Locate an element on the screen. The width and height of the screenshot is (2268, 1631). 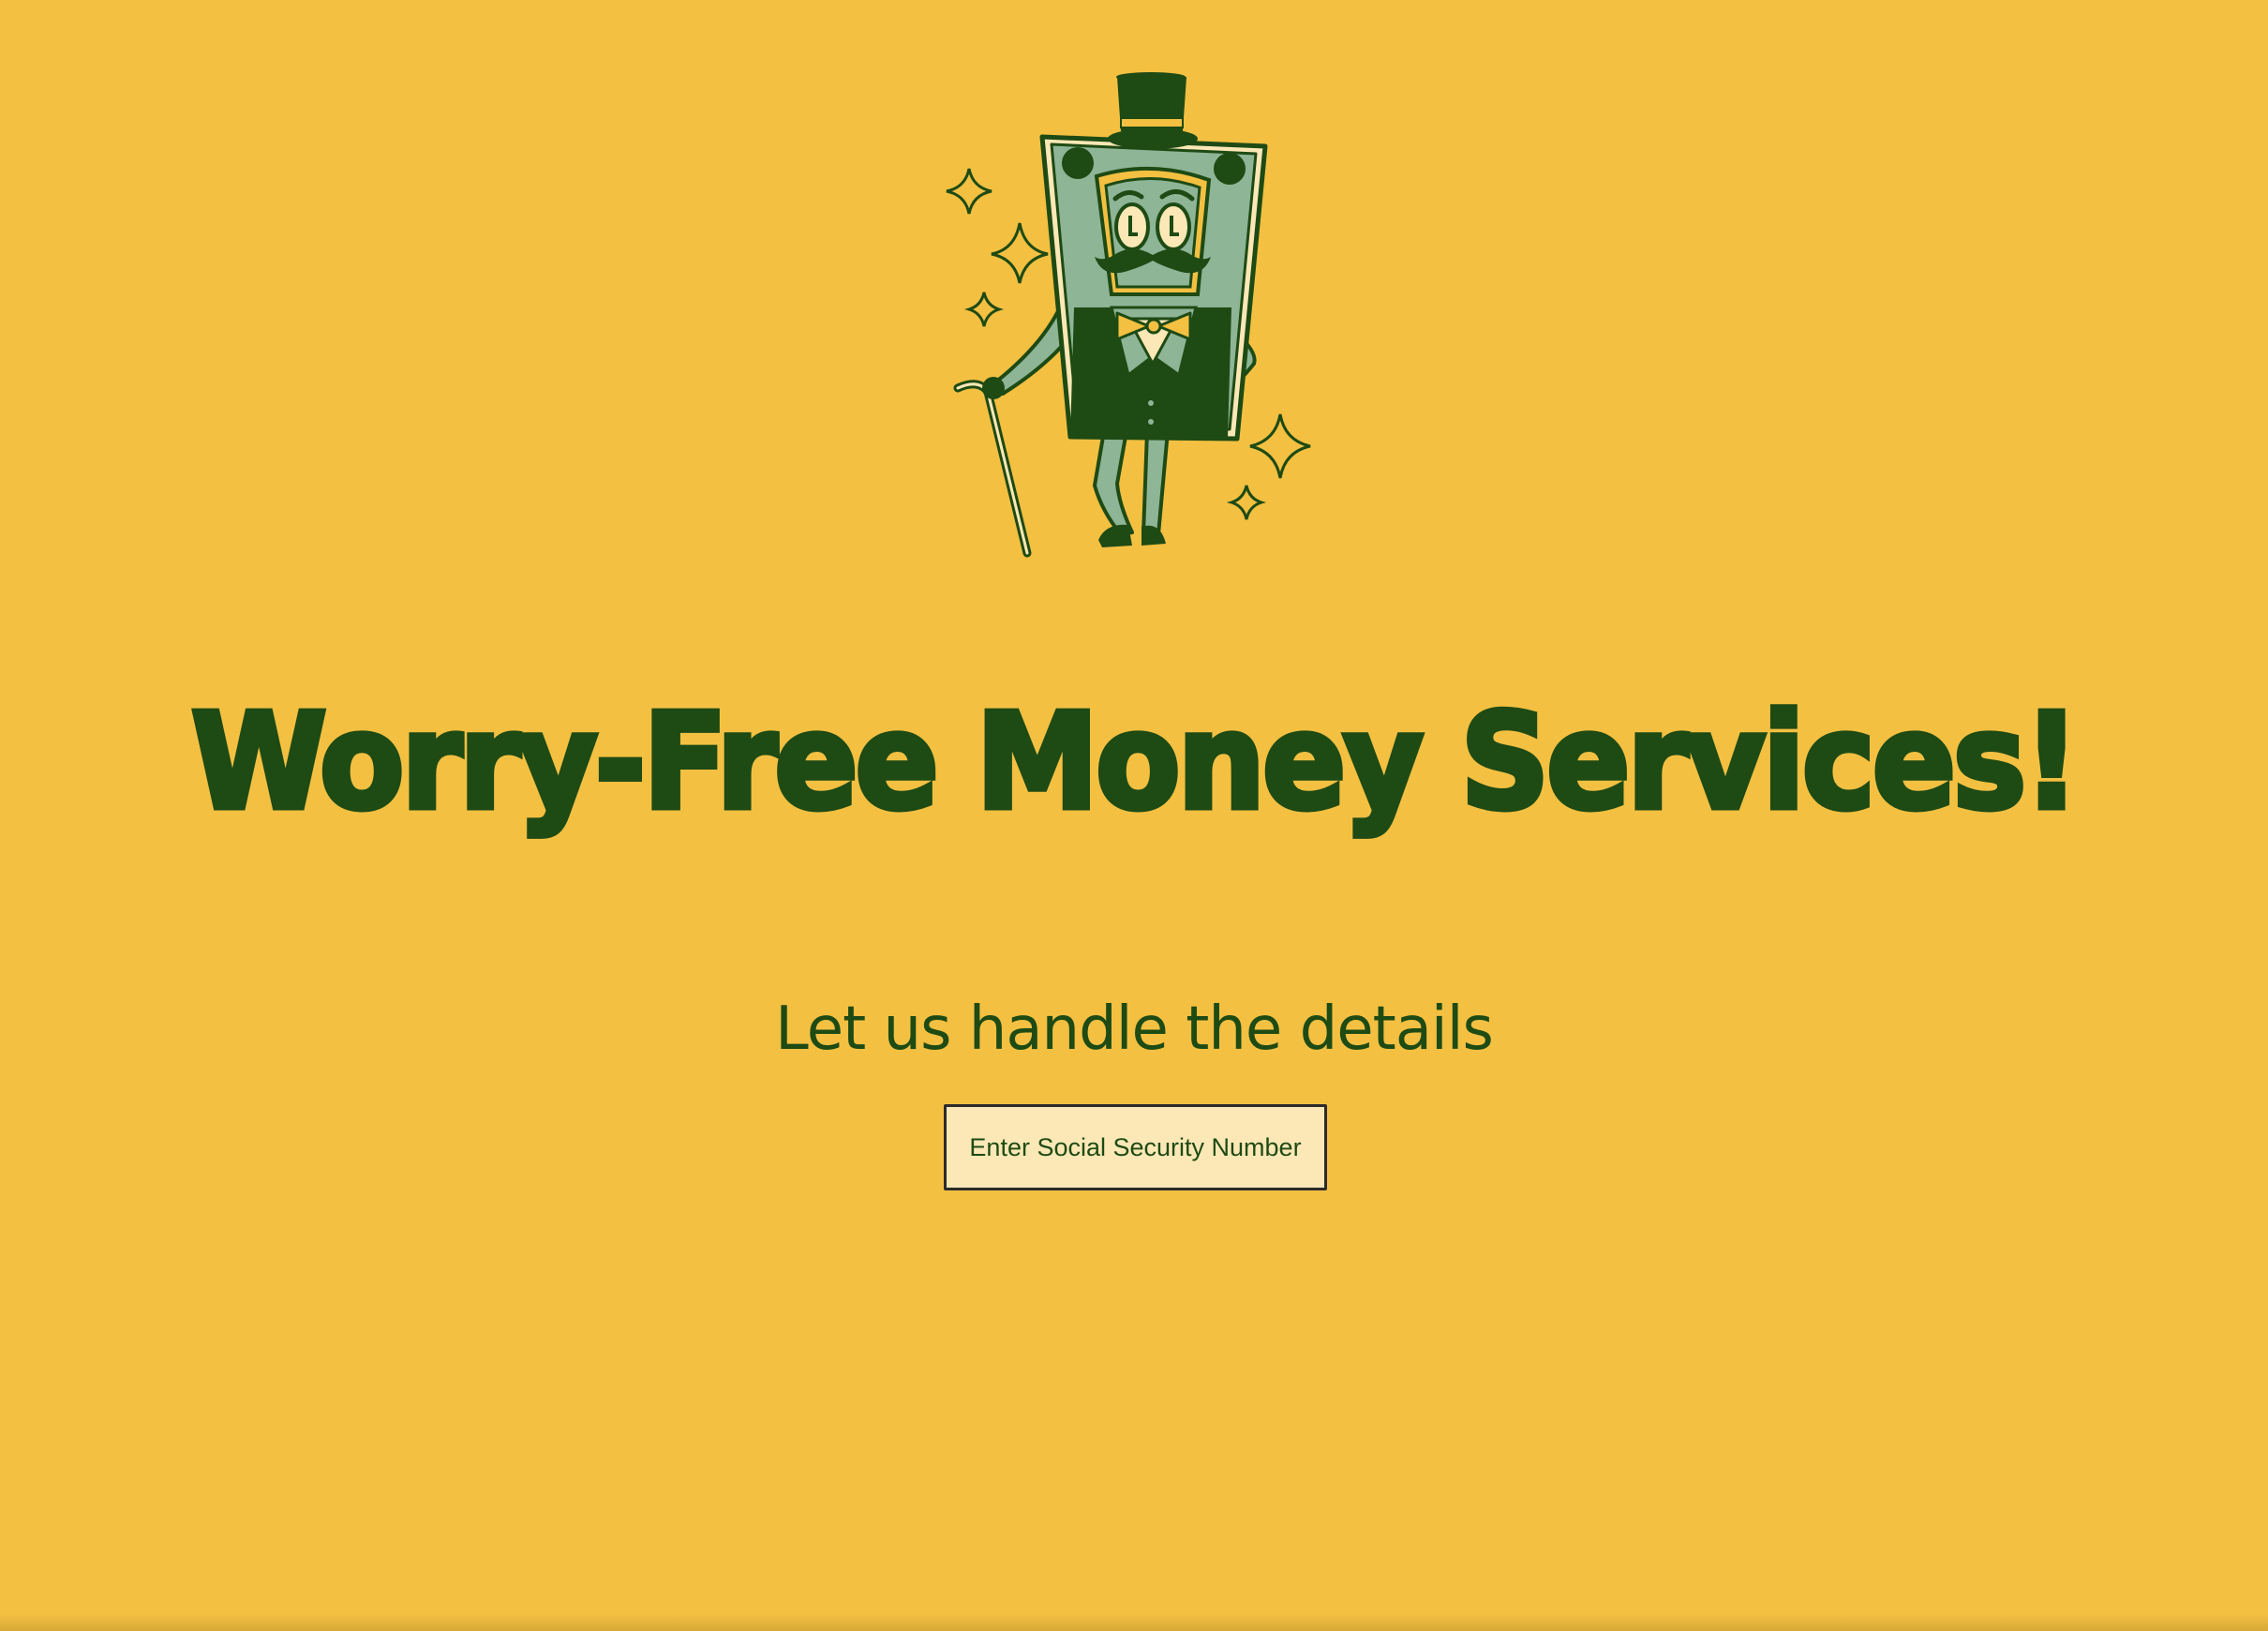
page-subheadline: Let us handle the details is located at coordinates (1134, 1029).